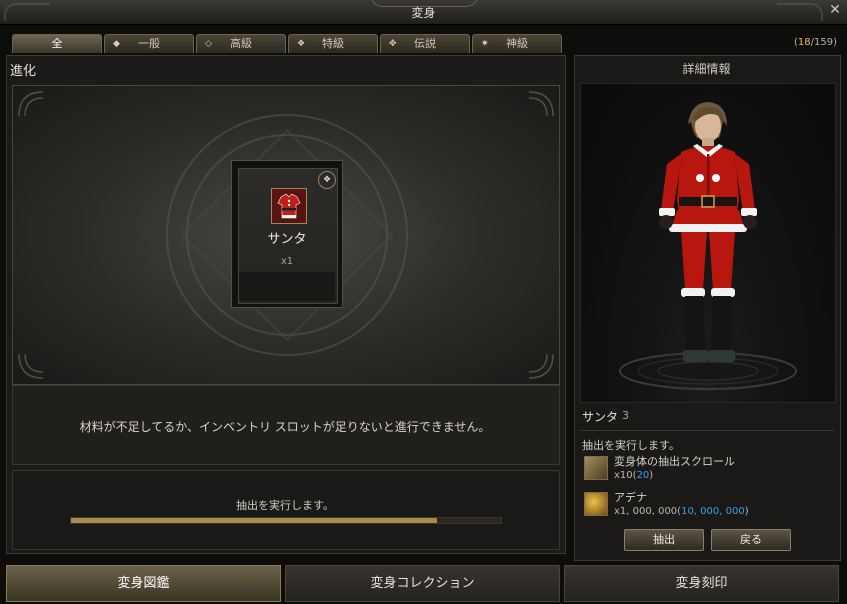 The image size is (847, 604). Describe the element at coordinates (596, 468) in the screenshot. I see `scroll-icon` at that location.